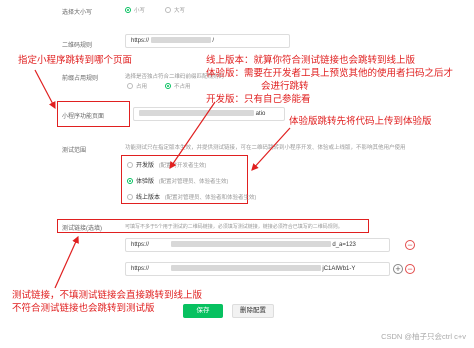  Describe the element at coordinates (66, 262) in the screenshot. I see `arrow-to-test-link` at that location.